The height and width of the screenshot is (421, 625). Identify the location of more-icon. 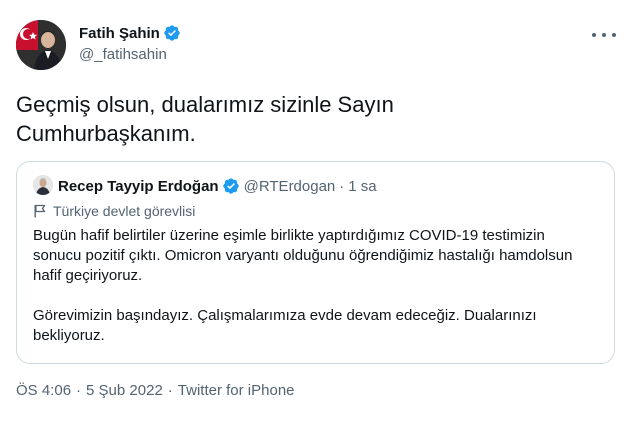
(604, 35).